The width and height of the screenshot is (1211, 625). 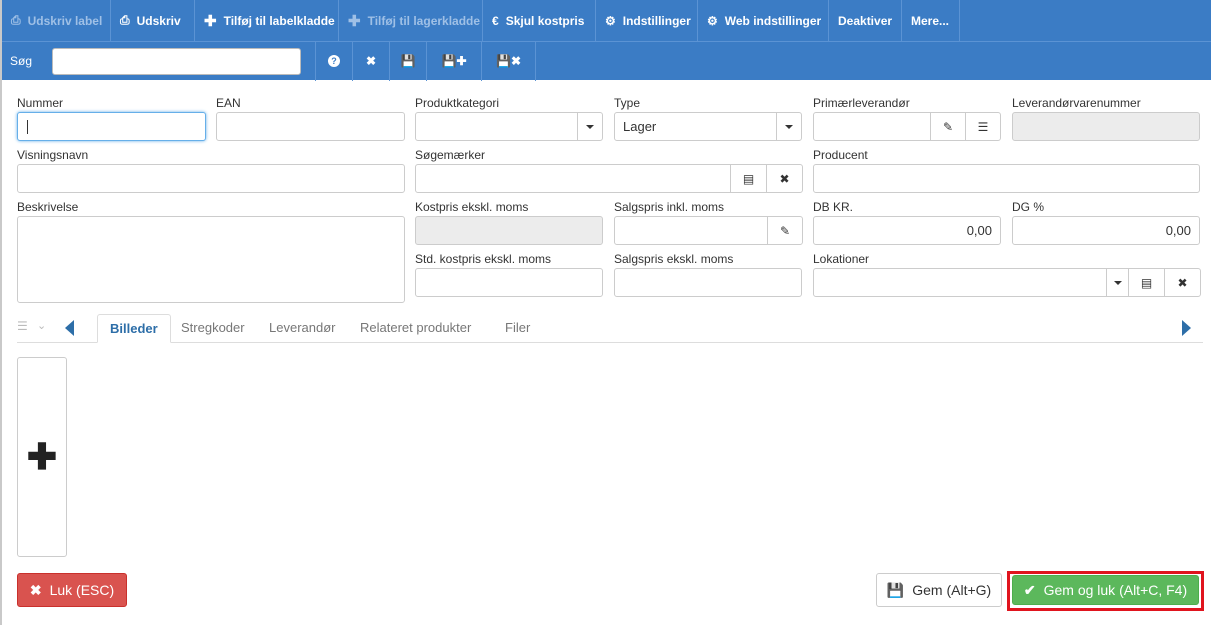 I want to click on print-button: ⎙ Udskriv, so click(x=153, y=20).